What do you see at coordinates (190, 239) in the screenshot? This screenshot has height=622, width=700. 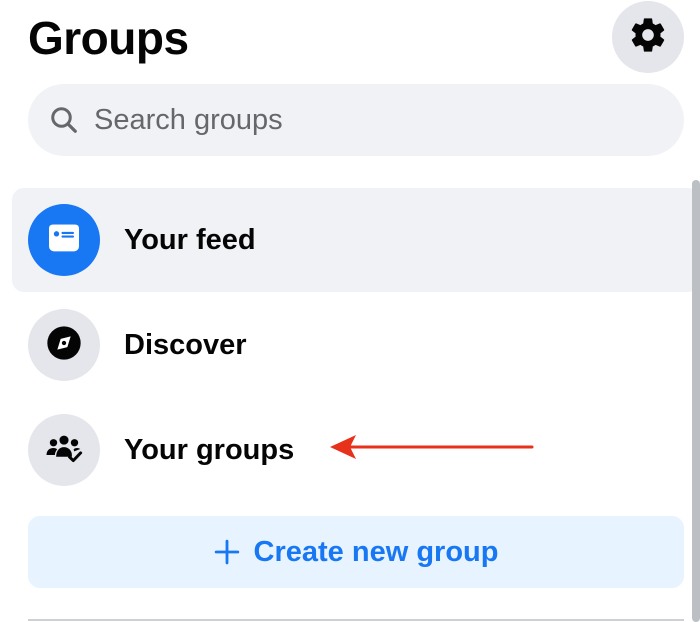 I see `sidebar-item-label: Your feed` at bounding box center [190, 239].